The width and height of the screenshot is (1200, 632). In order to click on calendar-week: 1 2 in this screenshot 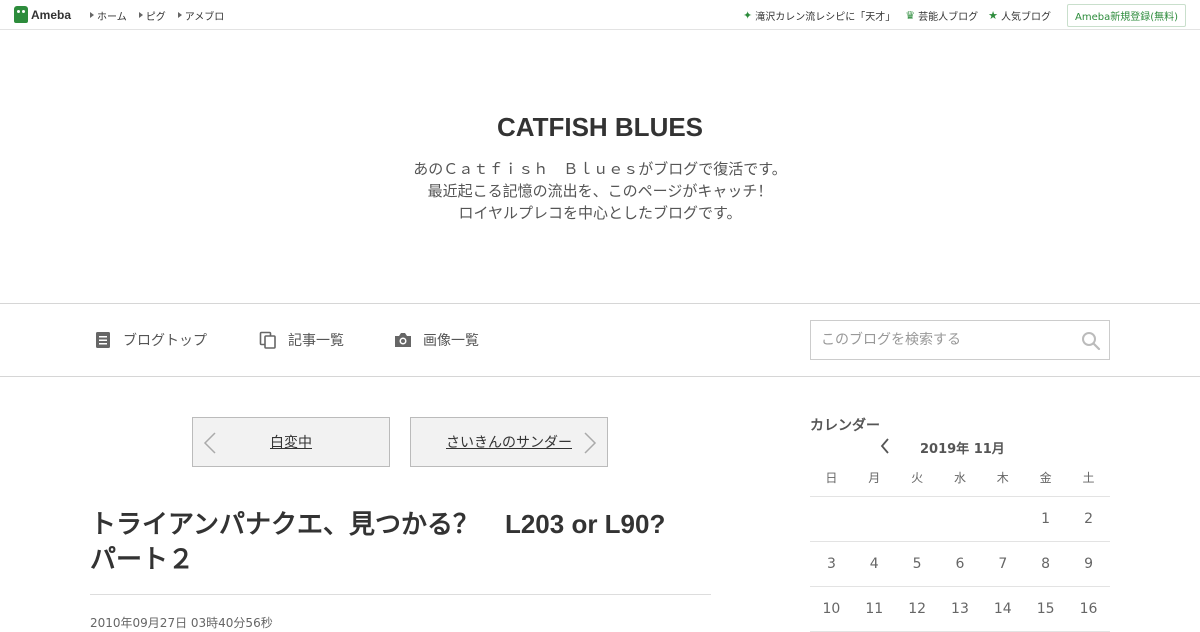, I will do `click(960, 519)`.